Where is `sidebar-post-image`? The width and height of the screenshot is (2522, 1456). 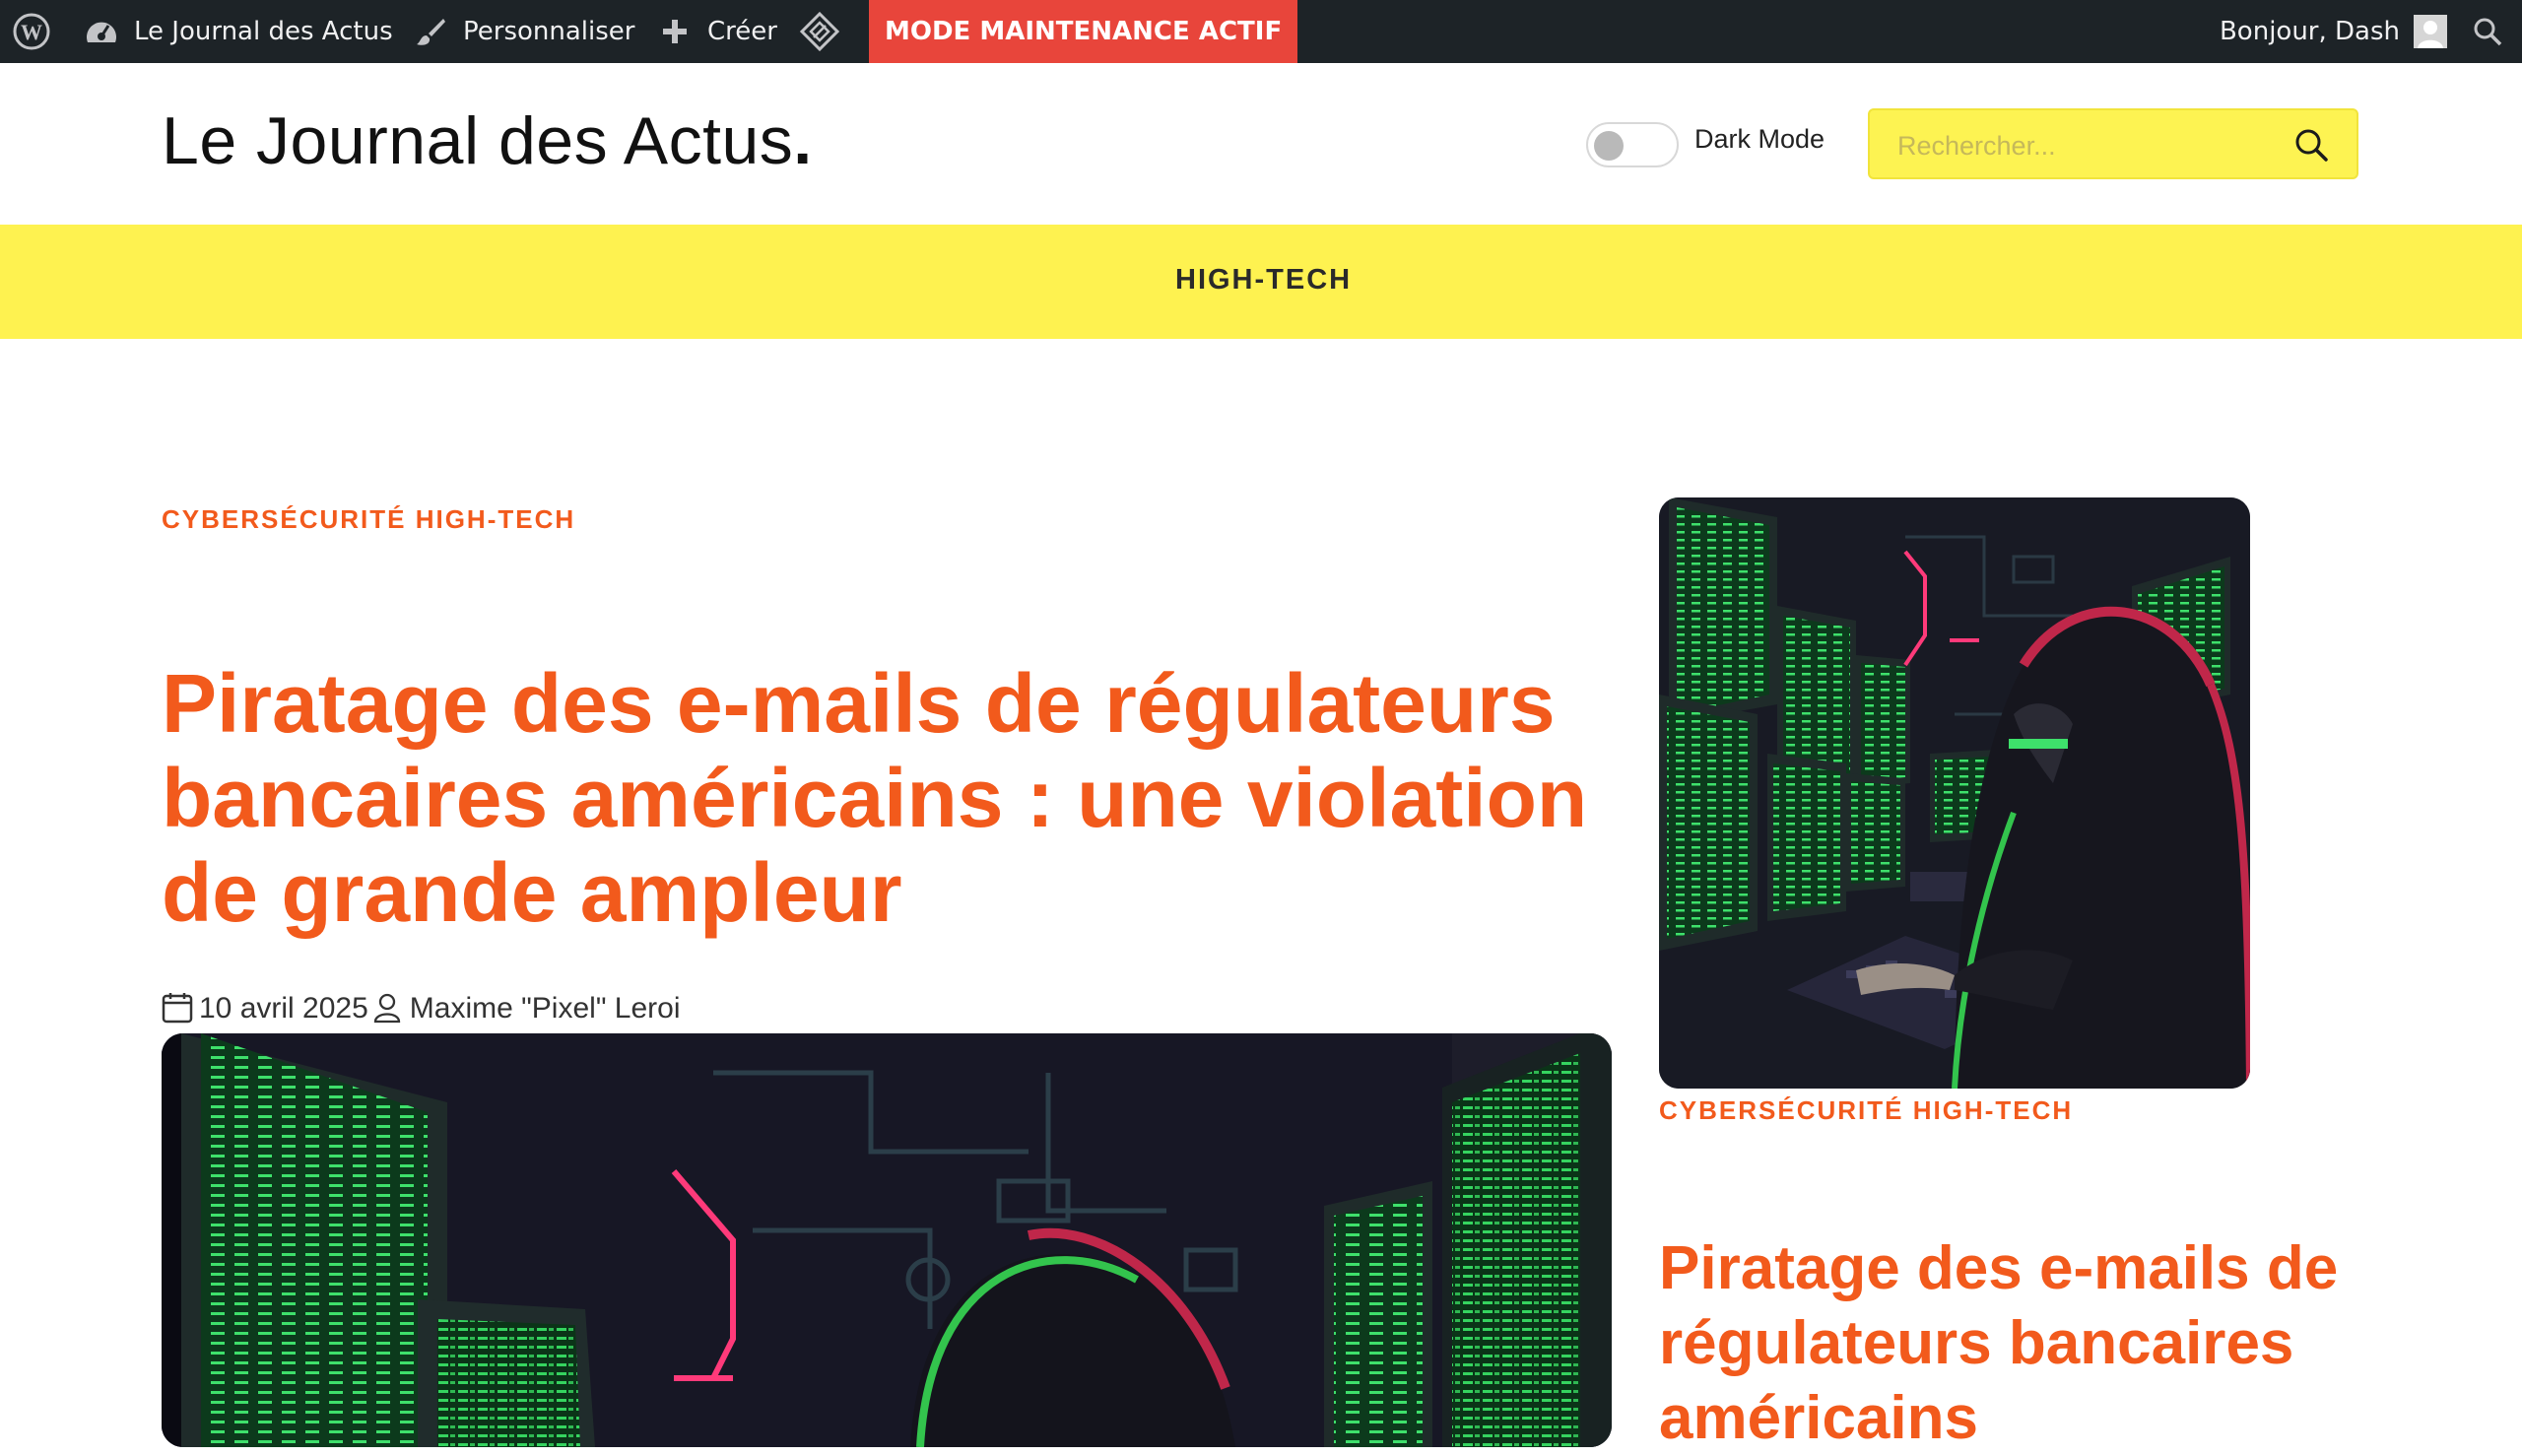
sidebar-post-image is located at coordinates (1954, 793).